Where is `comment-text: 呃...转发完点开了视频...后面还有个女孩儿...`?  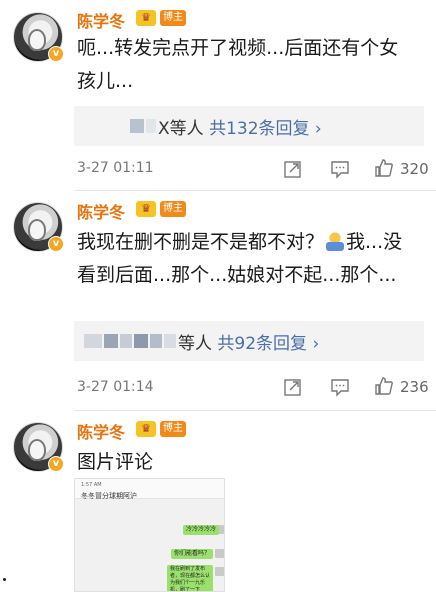
comment-text: 呃...转发完点开了视频...后面还有个女孩儿... is located at coordinates (238, 64).